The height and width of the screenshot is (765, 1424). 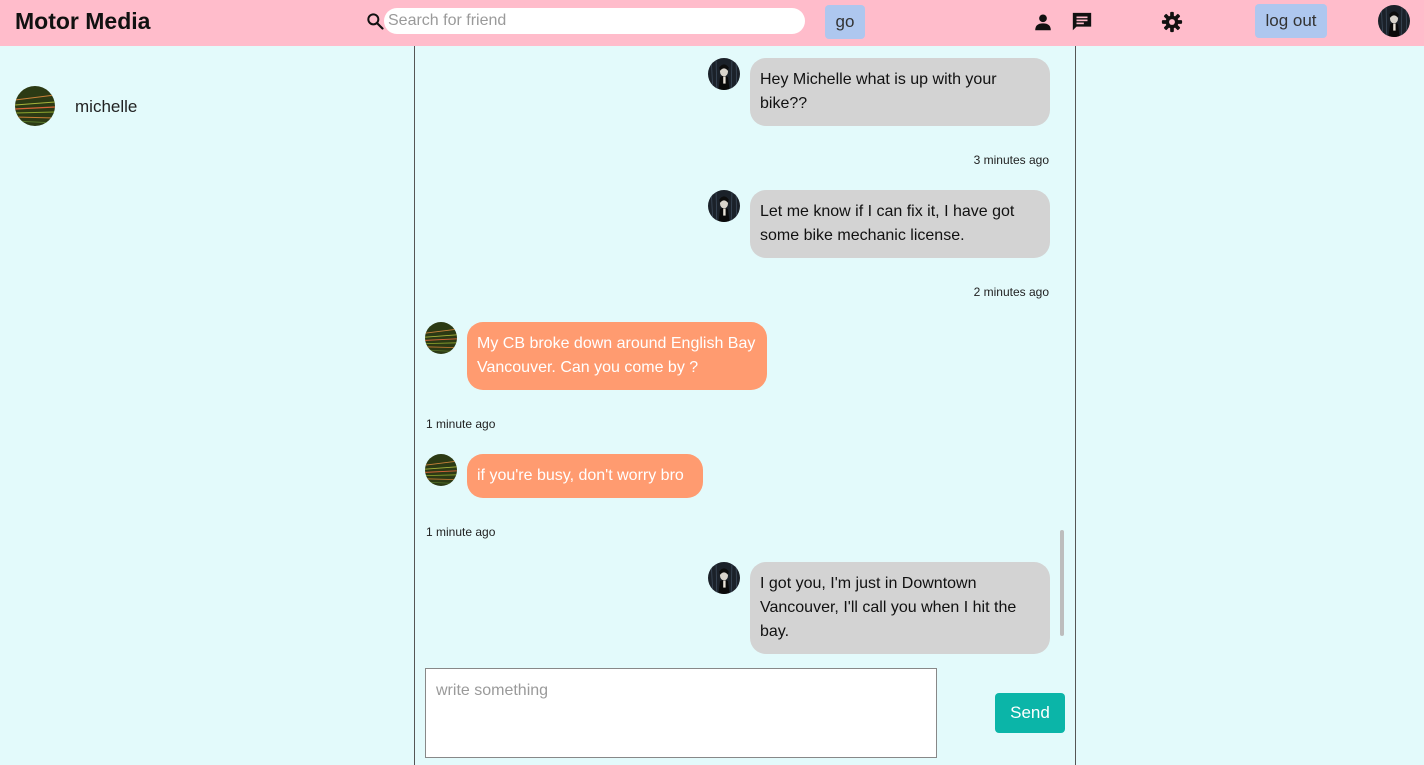 What do you see at coordinates (1394, 21) in the screenshot?
I see `user-avatar` at bounding box center [1394, 21].